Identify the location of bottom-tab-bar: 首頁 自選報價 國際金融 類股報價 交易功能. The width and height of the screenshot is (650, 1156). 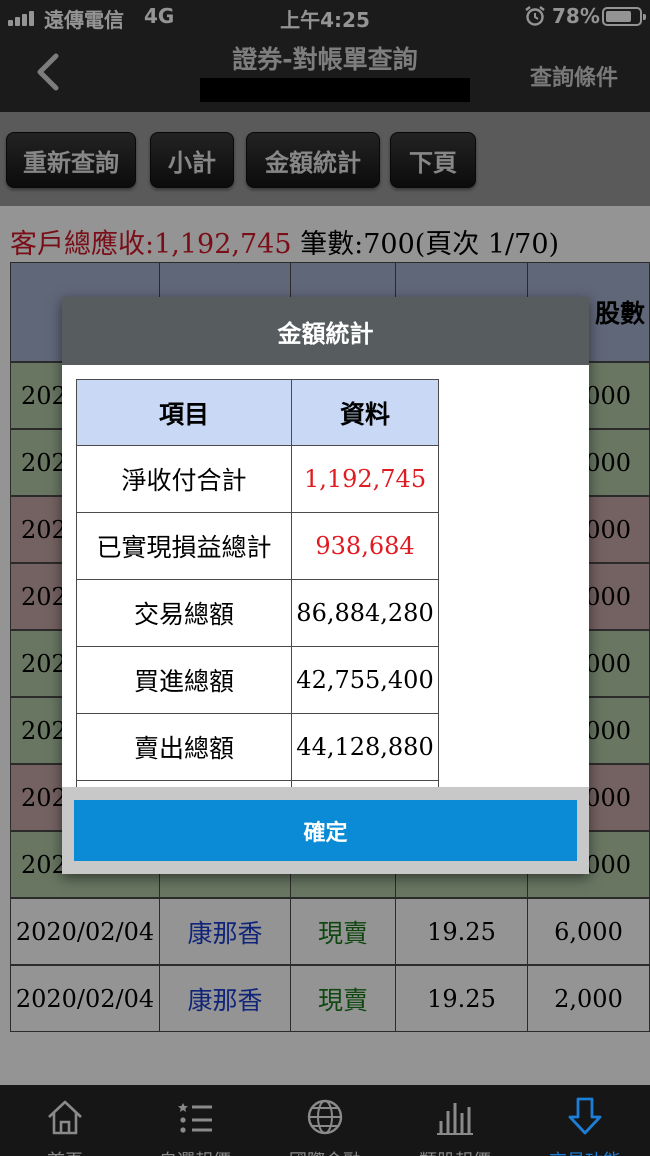
(325, 1120).